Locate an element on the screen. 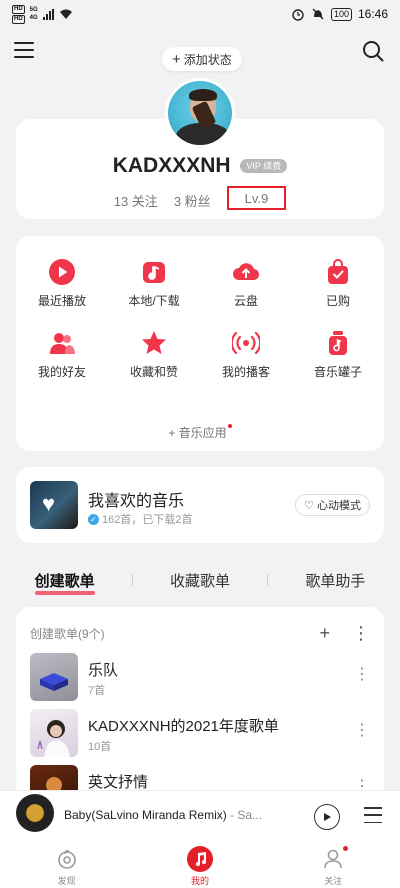 This screenshot has width=400, height=888. add-status-button: + 添加状态 is located at coordinates (202, 59).